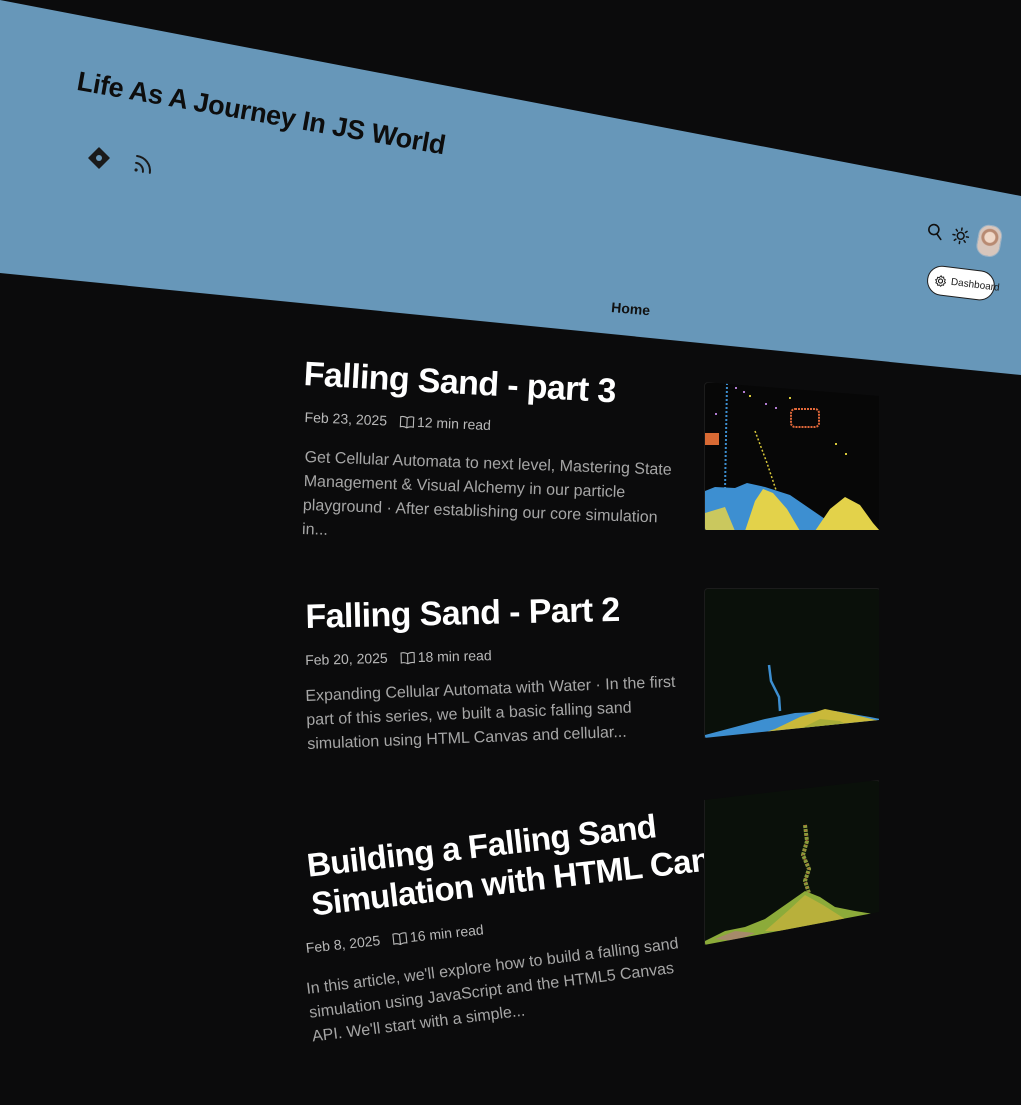  I want to click on nav-home-link: Home, so click(631, 308).